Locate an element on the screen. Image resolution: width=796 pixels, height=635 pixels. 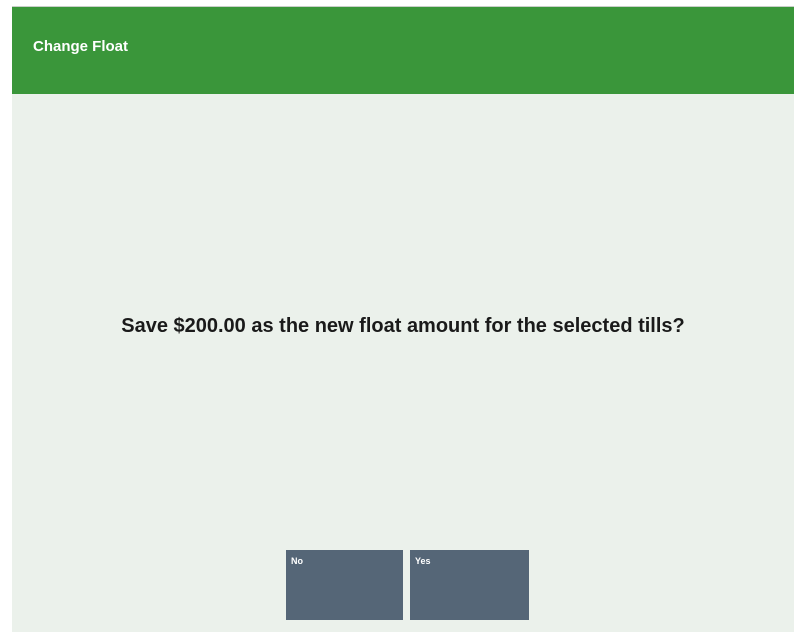
yes-button: Yes is located at coordinates (469, 585).